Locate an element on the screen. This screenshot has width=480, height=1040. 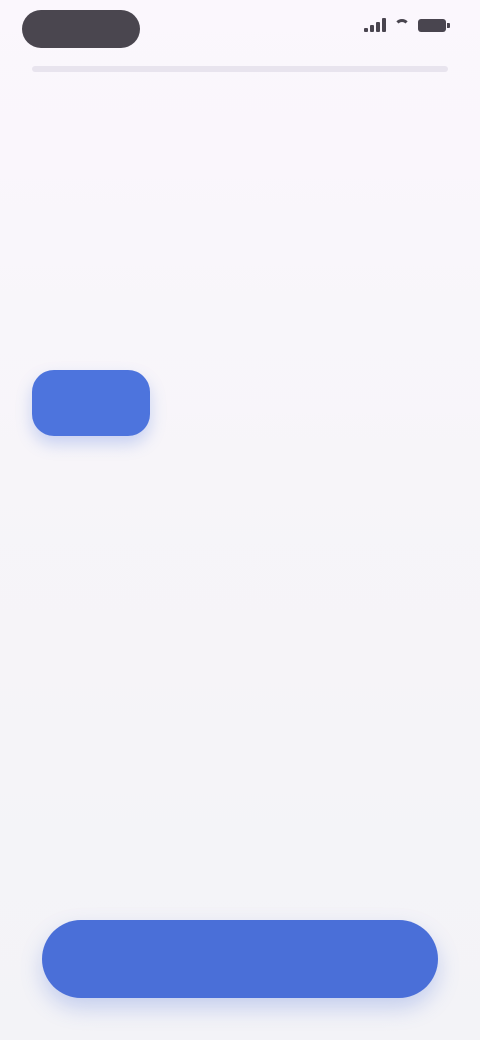
question-content is located at coordinates (232, 116).